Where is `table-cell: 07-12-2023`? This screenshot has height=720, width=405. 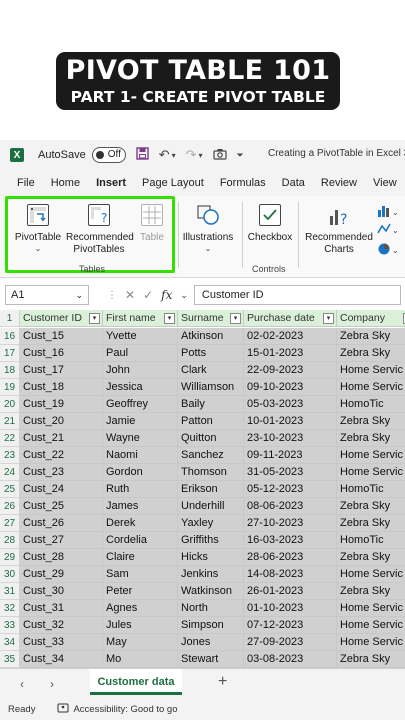
table-cell: 07-12-2023 is located at coordinates (290, 625).